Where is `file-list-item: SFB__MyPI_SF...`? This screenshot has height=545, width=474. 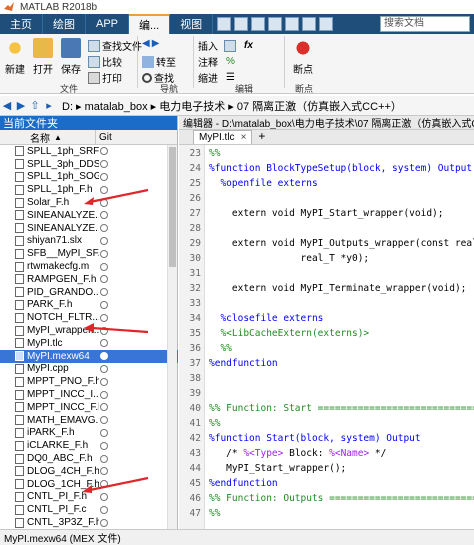 file-list-item: SFB__MyPI_SF... is located at coordinates (89, 253).